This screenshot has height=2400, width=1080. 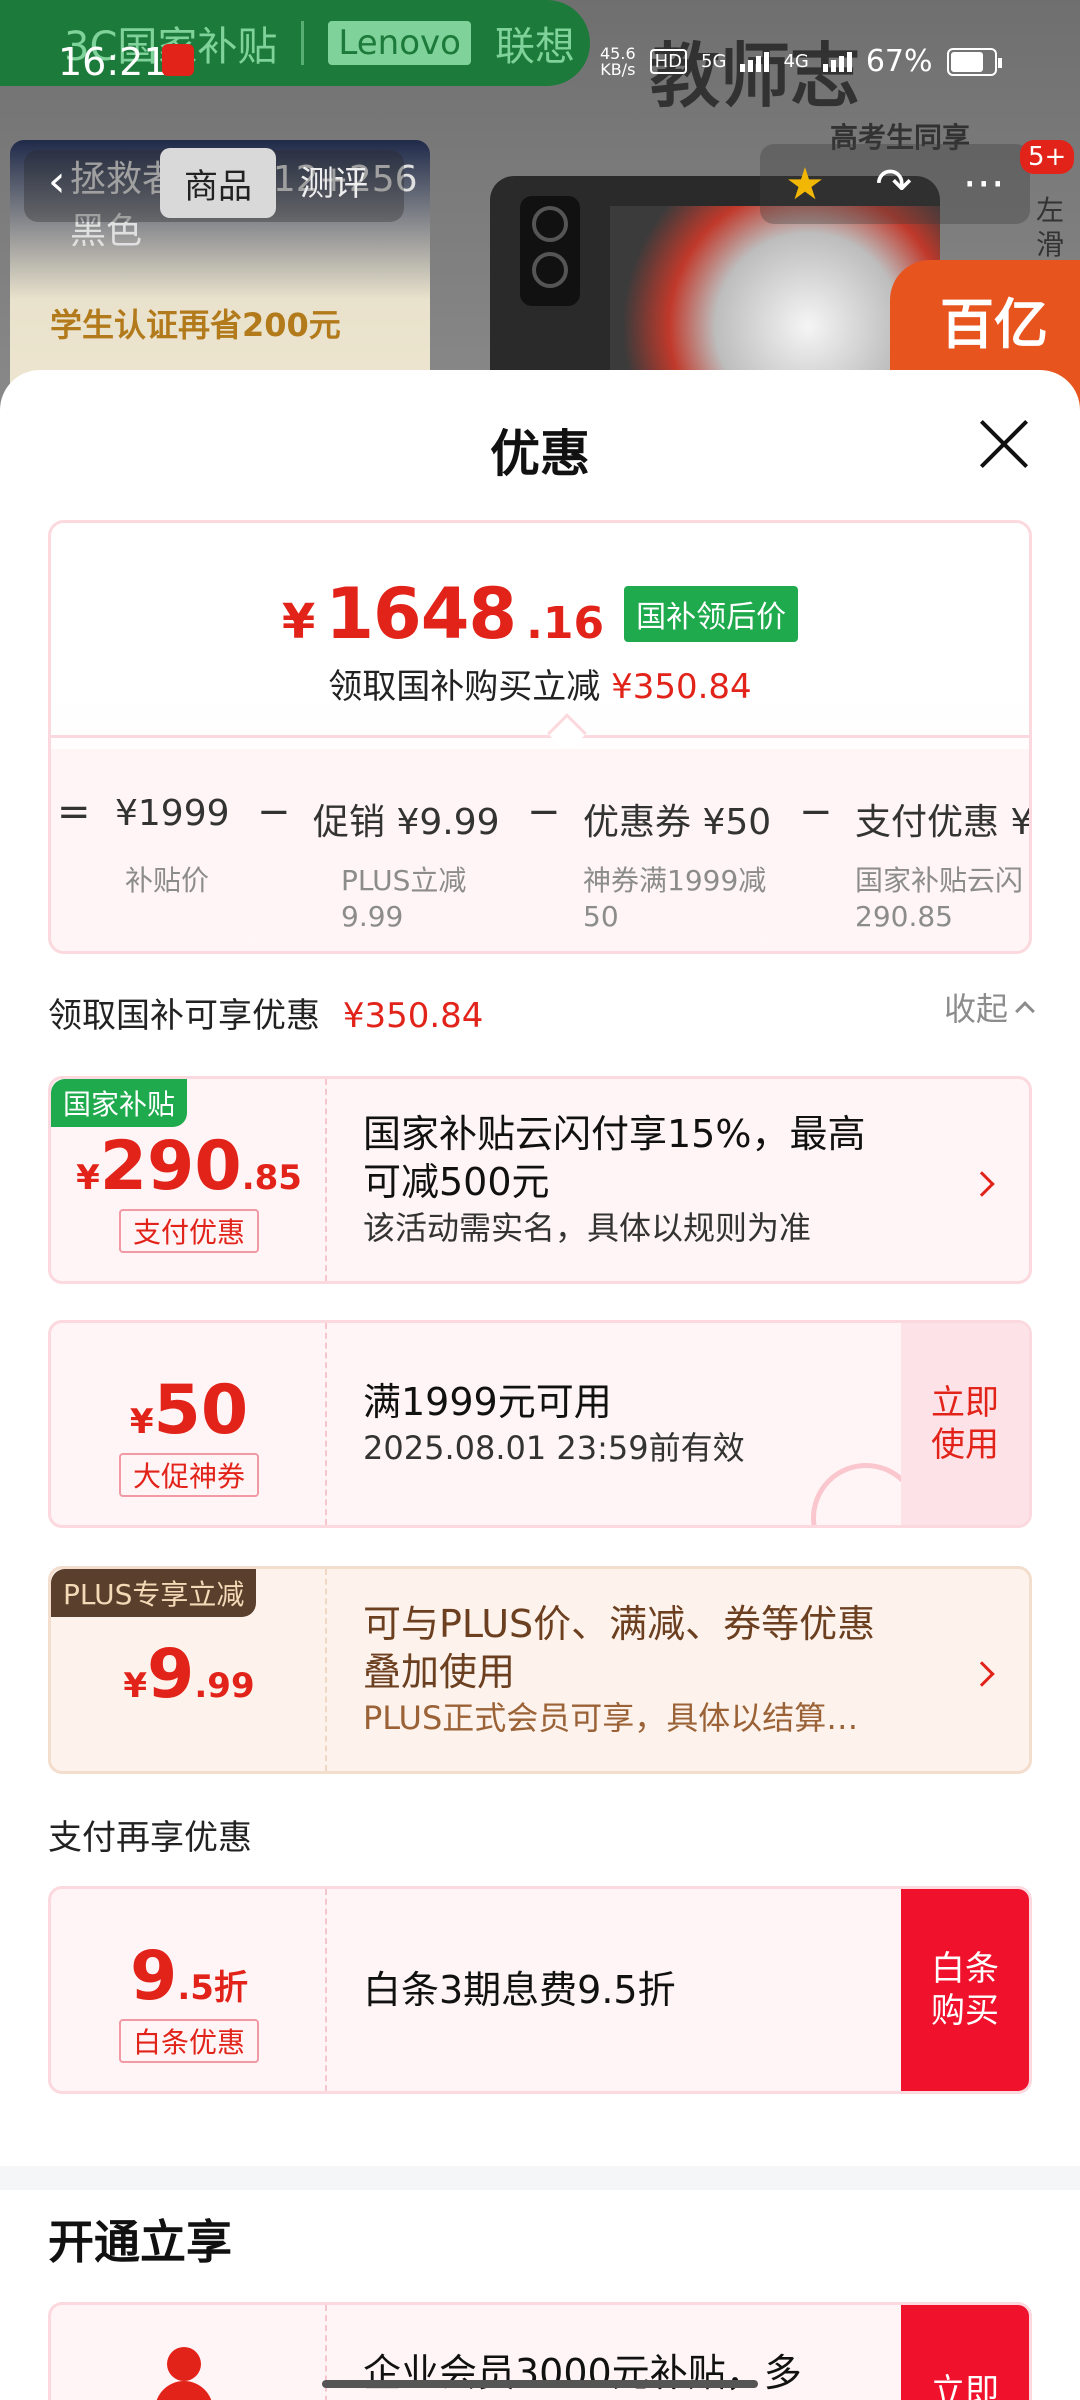 What do you see at coordinates (140, 2242) in the screenshot?
I see `open-section-title: 开通立享` at bounding box center [140, 2242].